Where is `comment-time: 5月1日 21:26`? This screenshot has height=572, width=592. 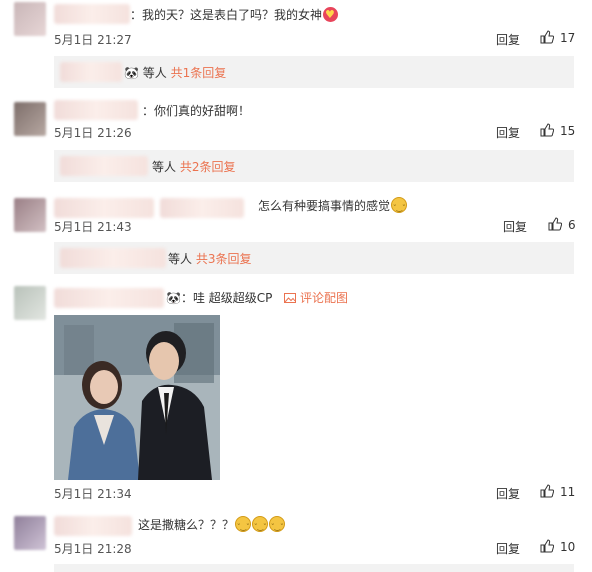
comment-time: 5月1日 21:26 is located at coordinates (93, 133).